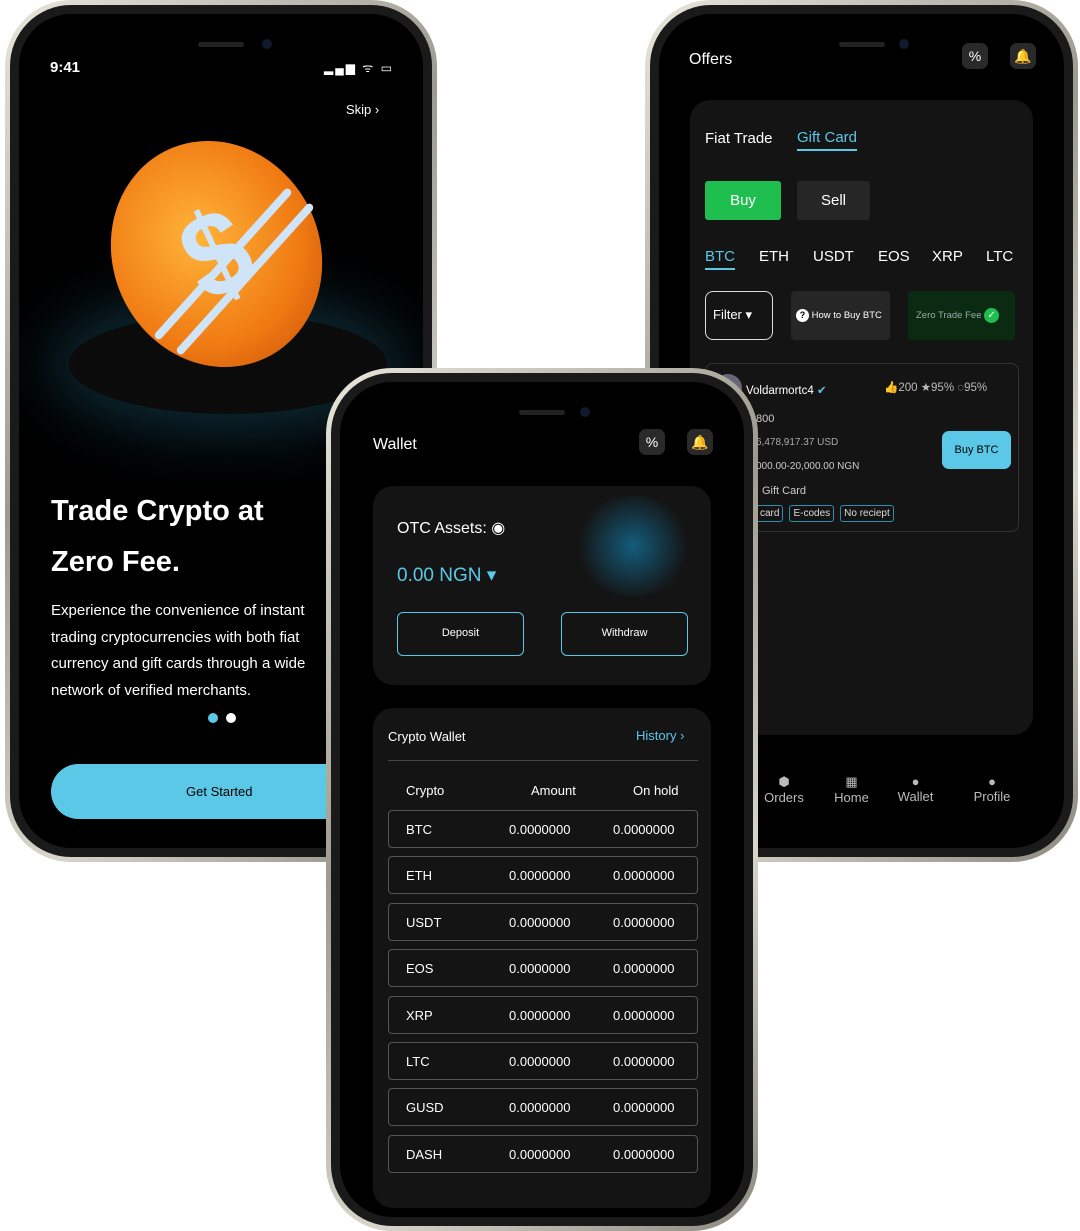  Describe the element at coordinates (424, 922) in the screenshot. I see `crypto-name: USDT` at that location.